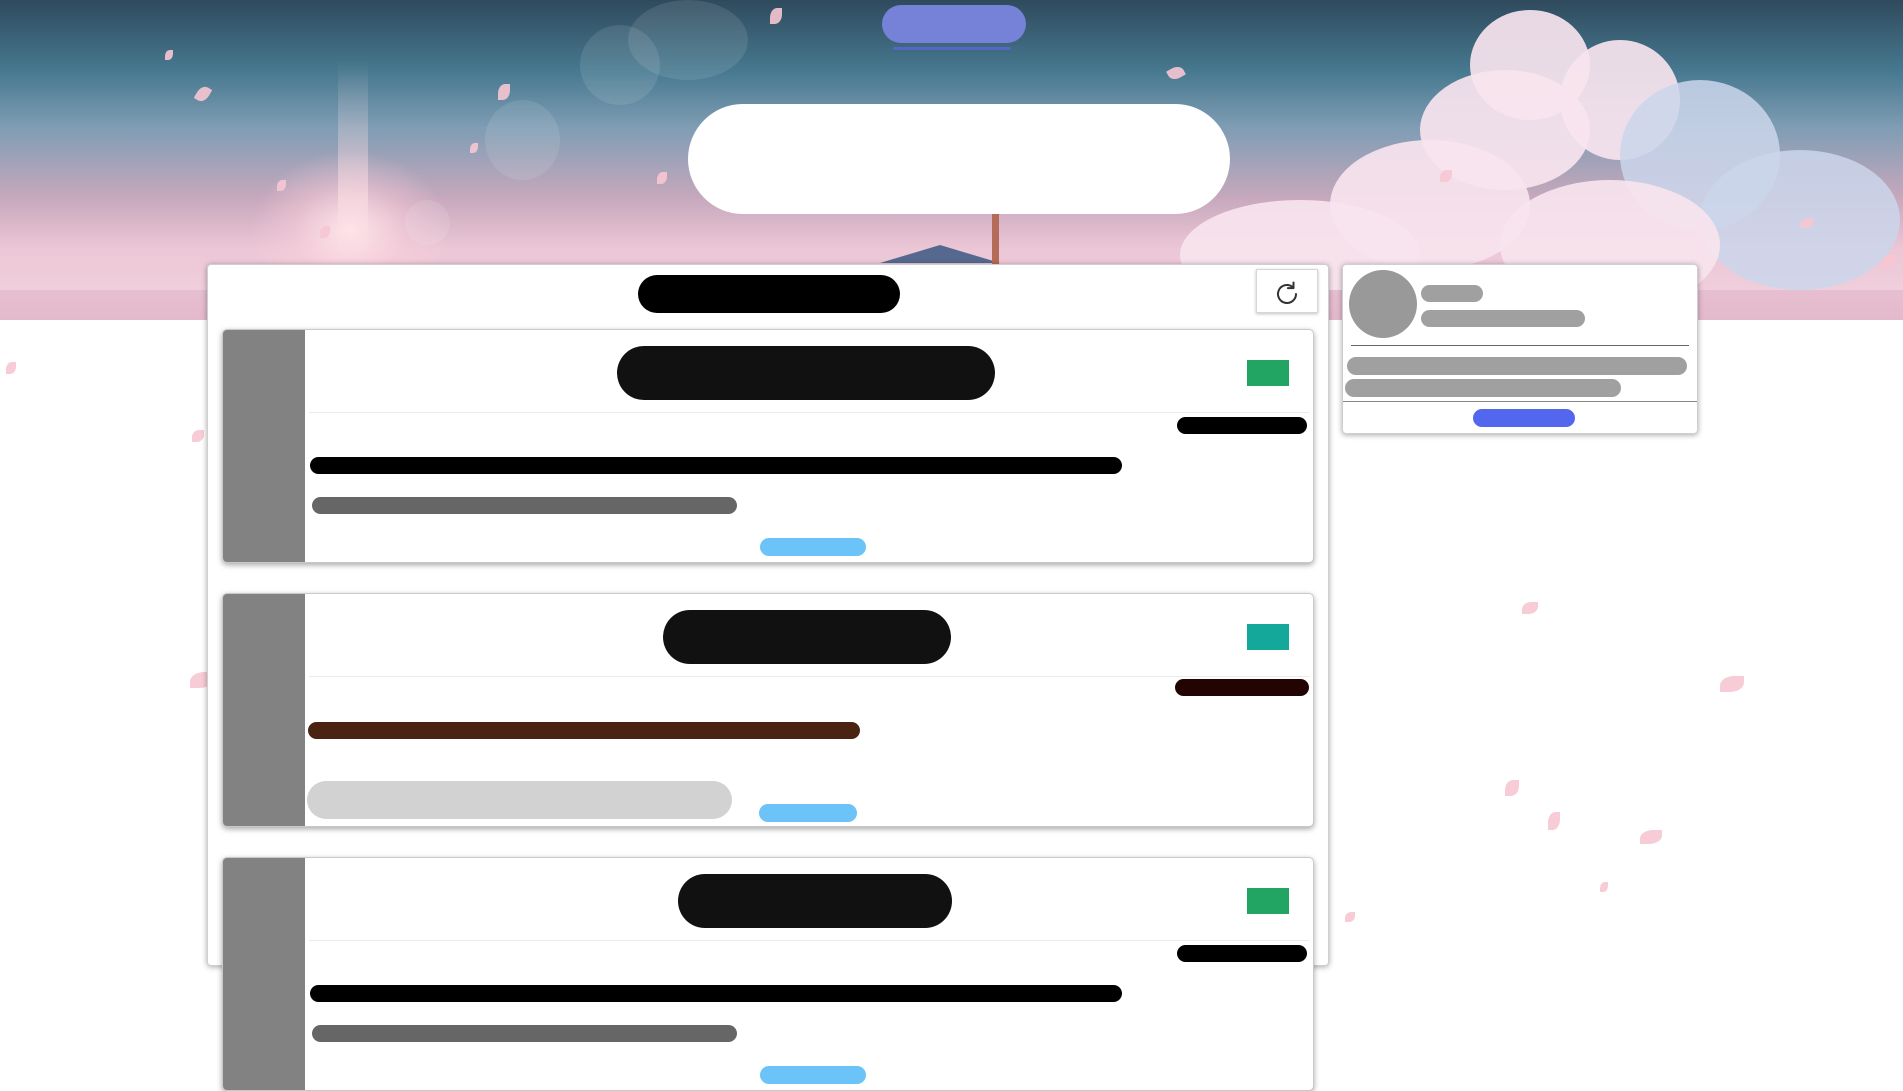 The image size is (1903, 1091). I want to click on profile-subtitle, so click(1503, 318).